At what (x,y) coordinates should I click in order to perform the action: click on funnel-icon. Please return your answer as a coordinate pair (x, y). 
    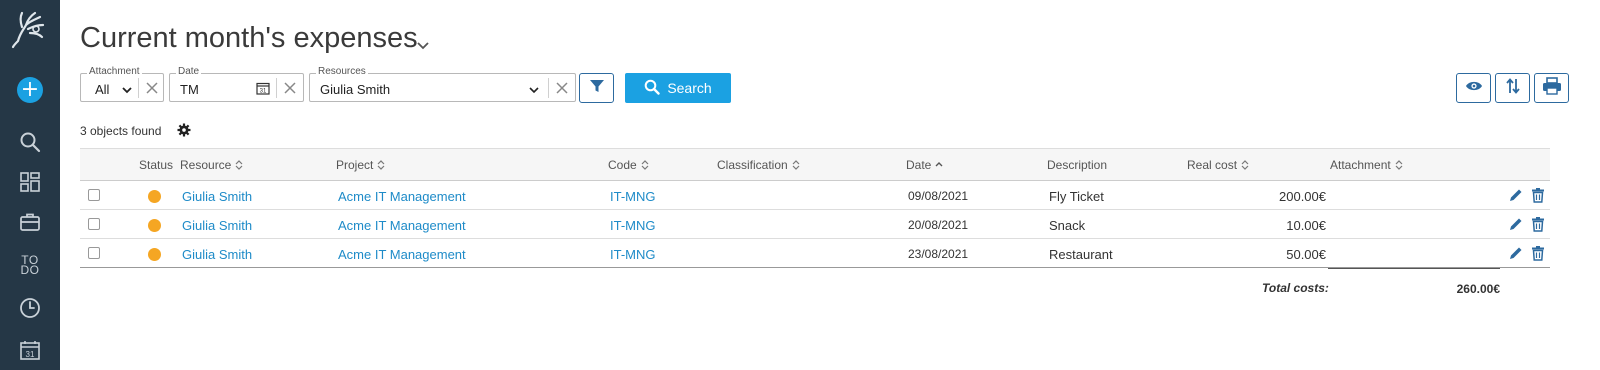
    Looking at the image, I should click on (597, 88).